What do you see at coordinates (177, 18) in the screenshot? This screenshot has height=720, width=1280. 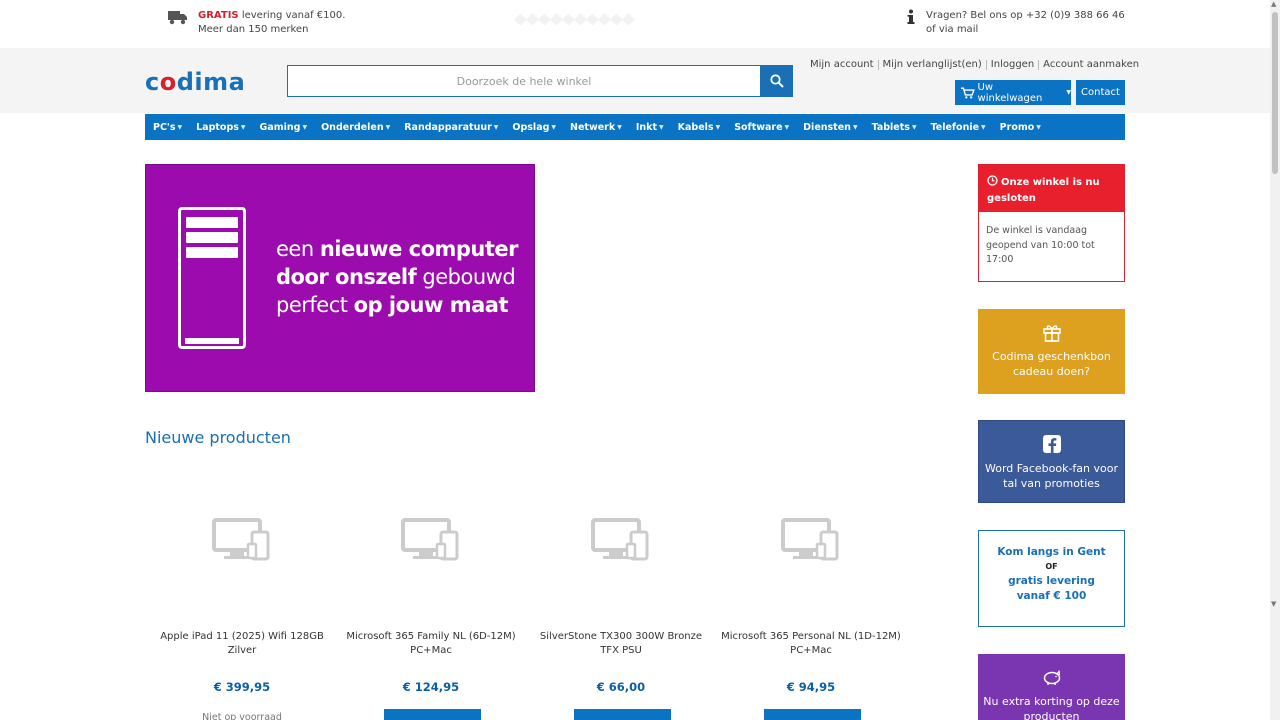 I see `truck-icon` at bounding box center [177, 18].